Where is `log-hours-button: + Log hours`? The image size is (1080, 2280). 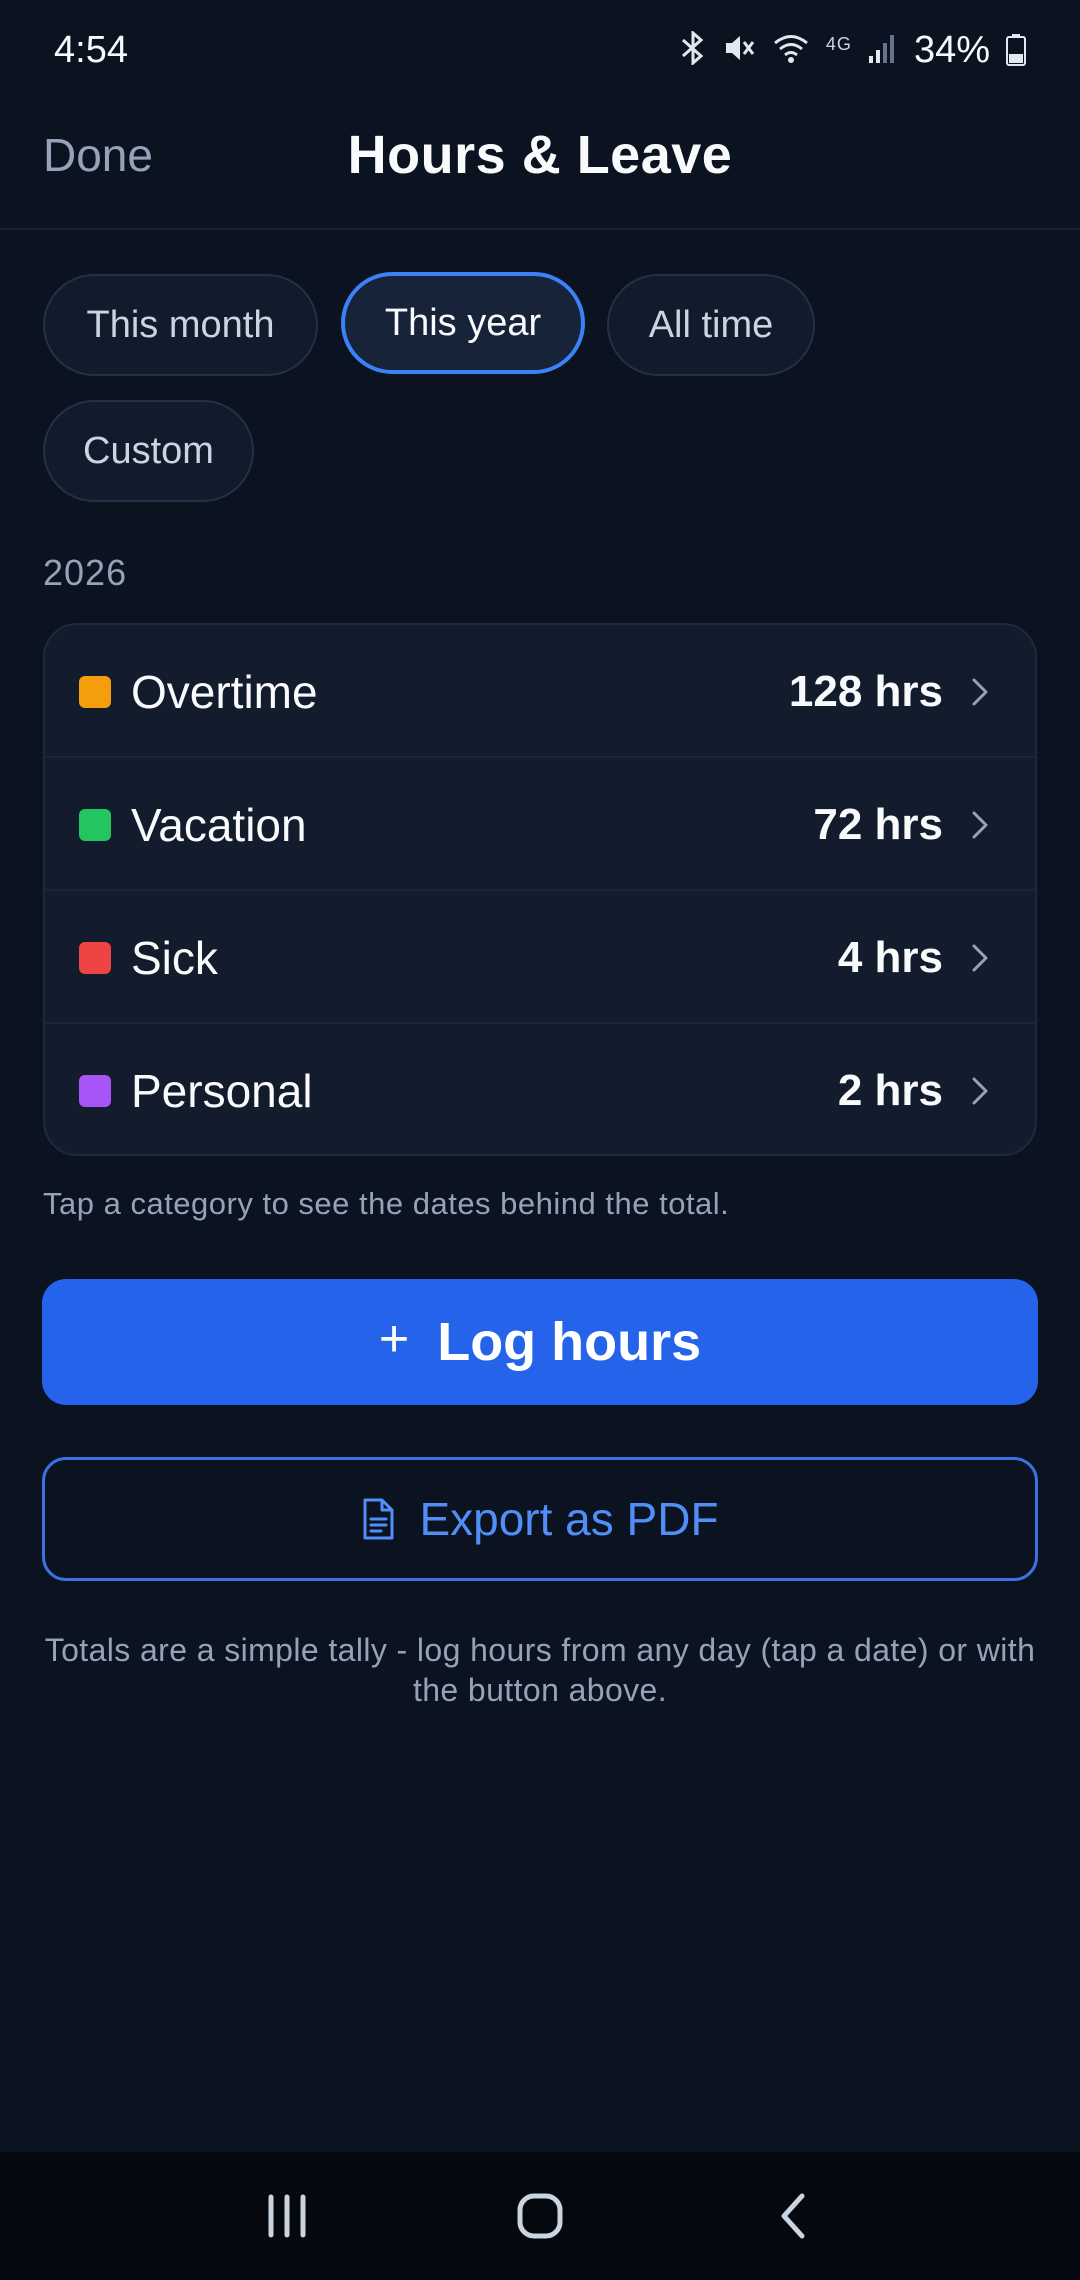 log-hours-button: + Log hours is located at coordinates (540, 1342).